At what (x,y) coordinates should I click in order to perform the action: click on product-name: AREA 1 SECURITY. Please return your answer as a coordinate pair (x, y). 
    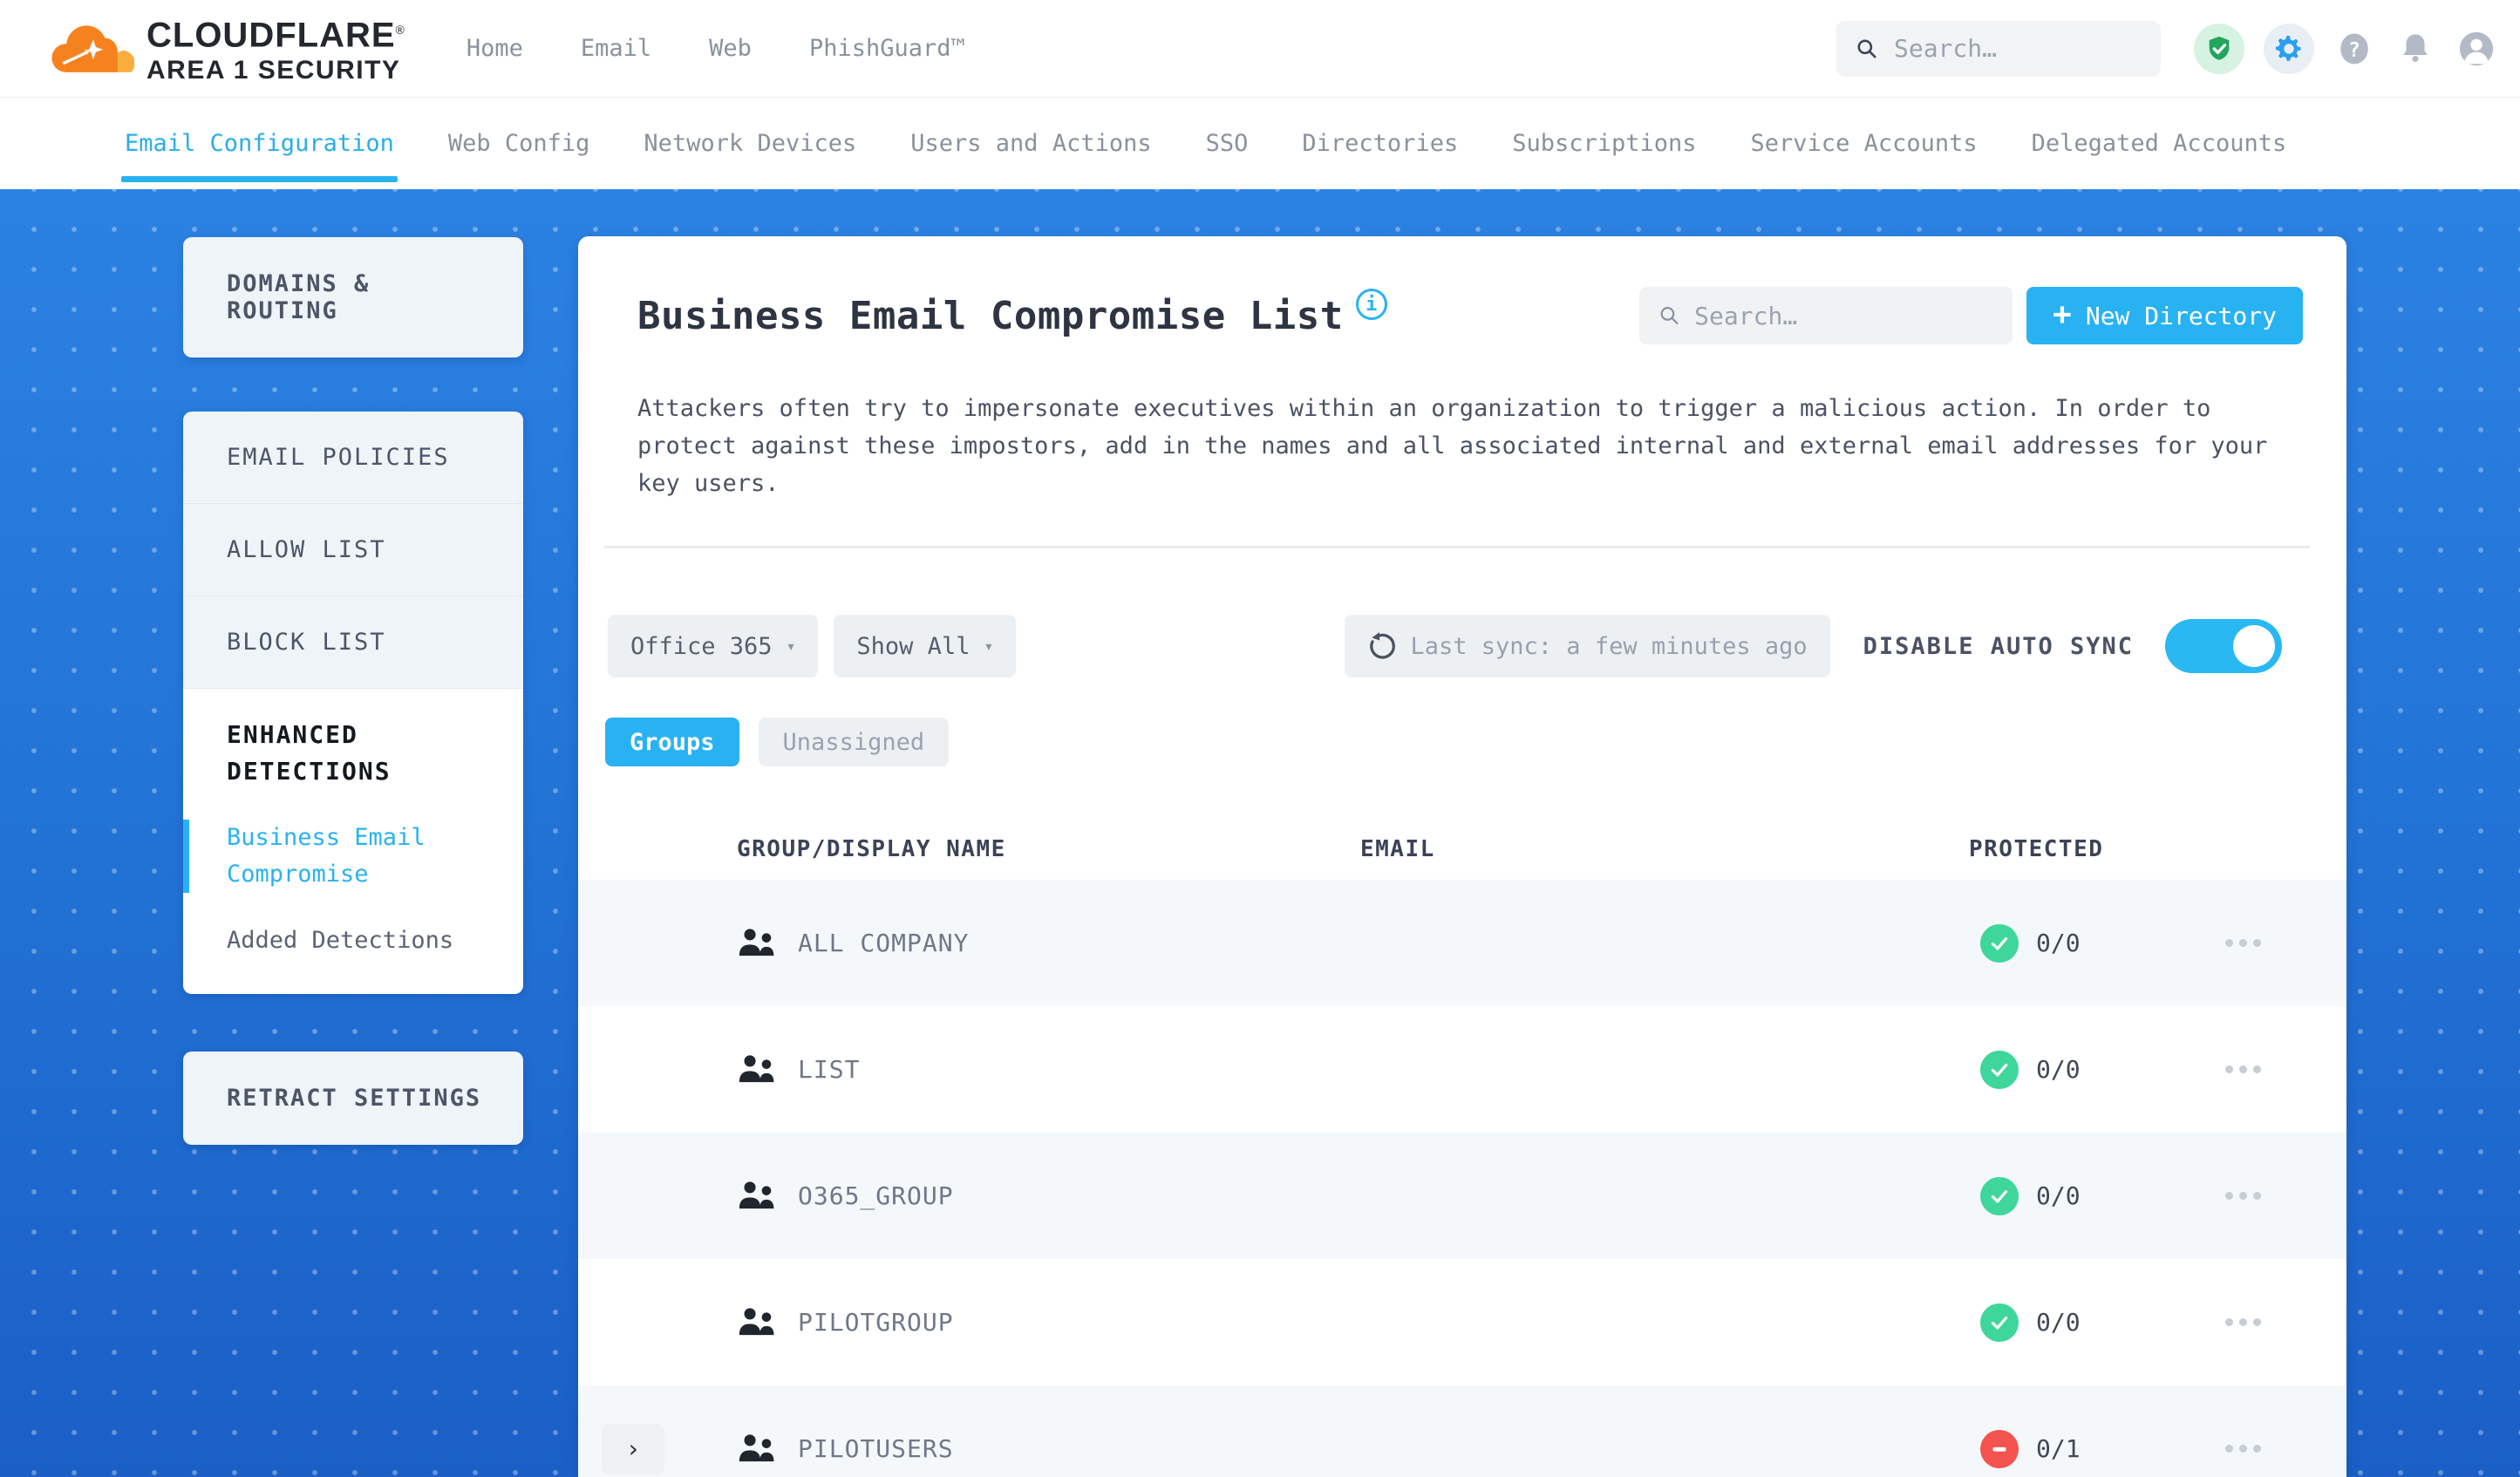
    Looking at the image, I should click on (273, 70).